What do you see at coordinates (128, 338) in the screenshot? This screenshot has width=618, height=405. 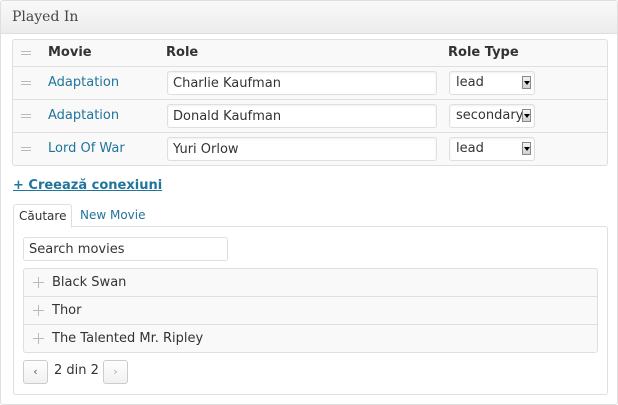 I see `result-label: The Talented Mr. Ripley` at bounding box center [128, 338].